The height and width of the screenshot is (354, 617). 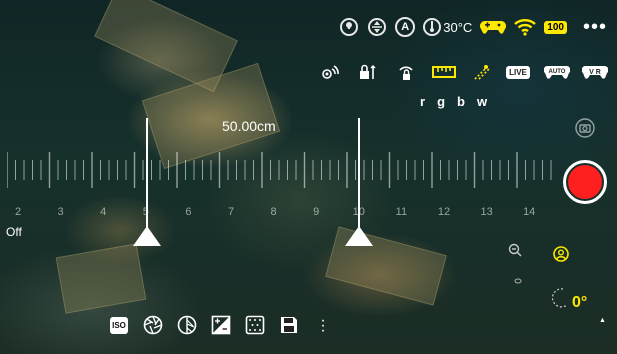 I want to click on laser-icon, so click(x=482, y=72).